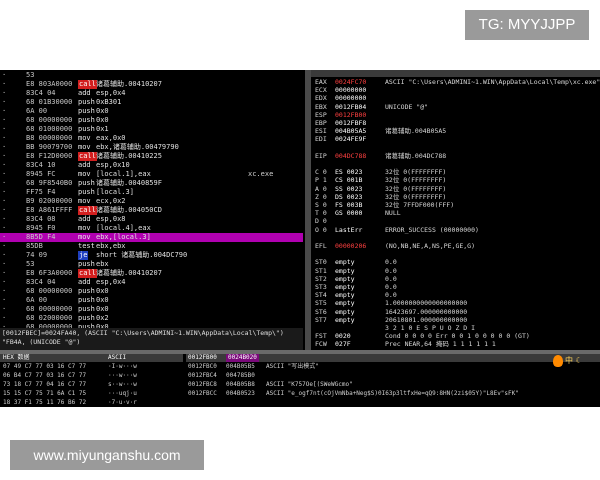  What do you see at coordinates (111, 219) in the screenshot?
I see `disassembly-operand: esp,0x8` at bounding box center [111, 219].